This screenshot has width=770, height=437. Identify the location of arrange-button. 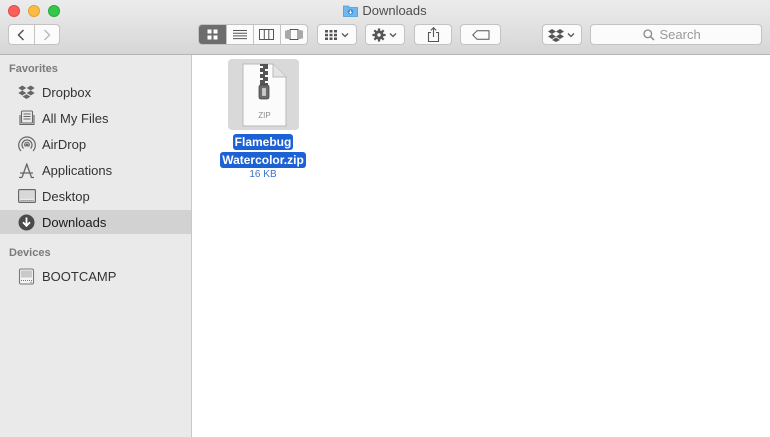
(337, 34).